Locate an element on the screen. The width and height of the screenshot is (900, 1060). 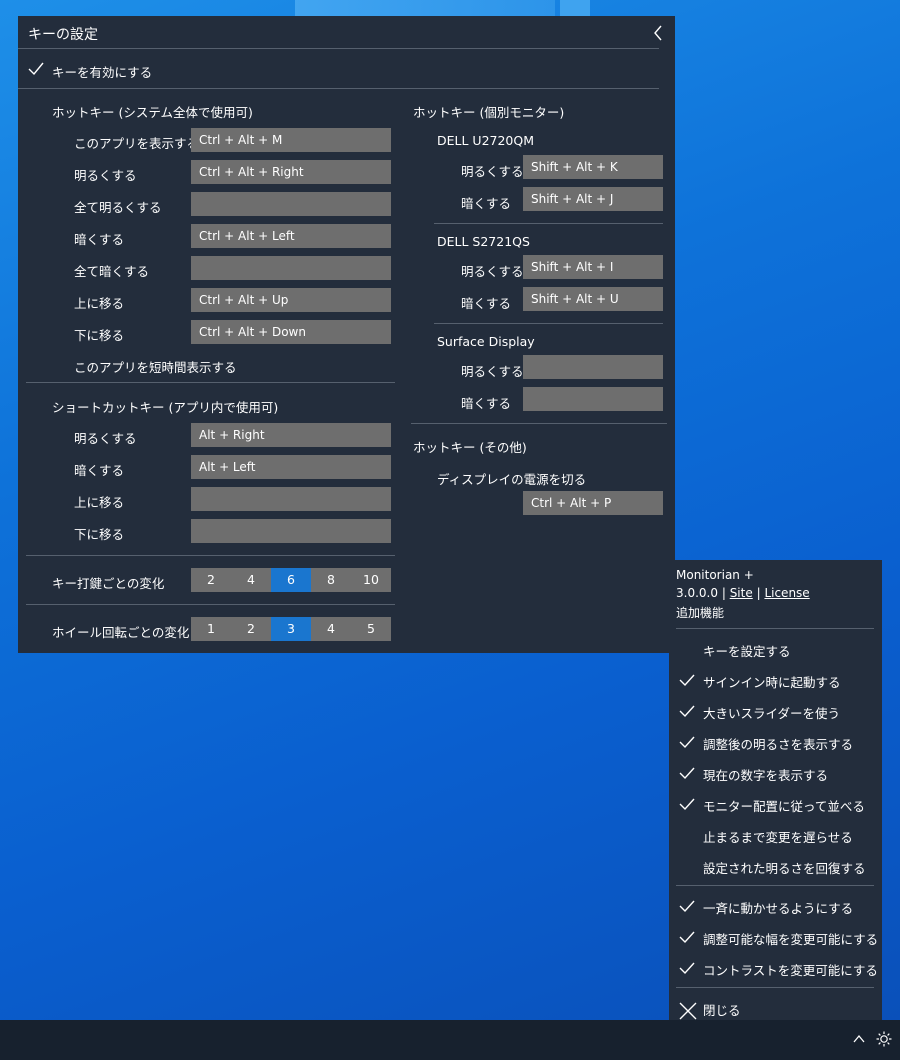
shortcut-label: 明るくする is located at coordinates (105, 438).